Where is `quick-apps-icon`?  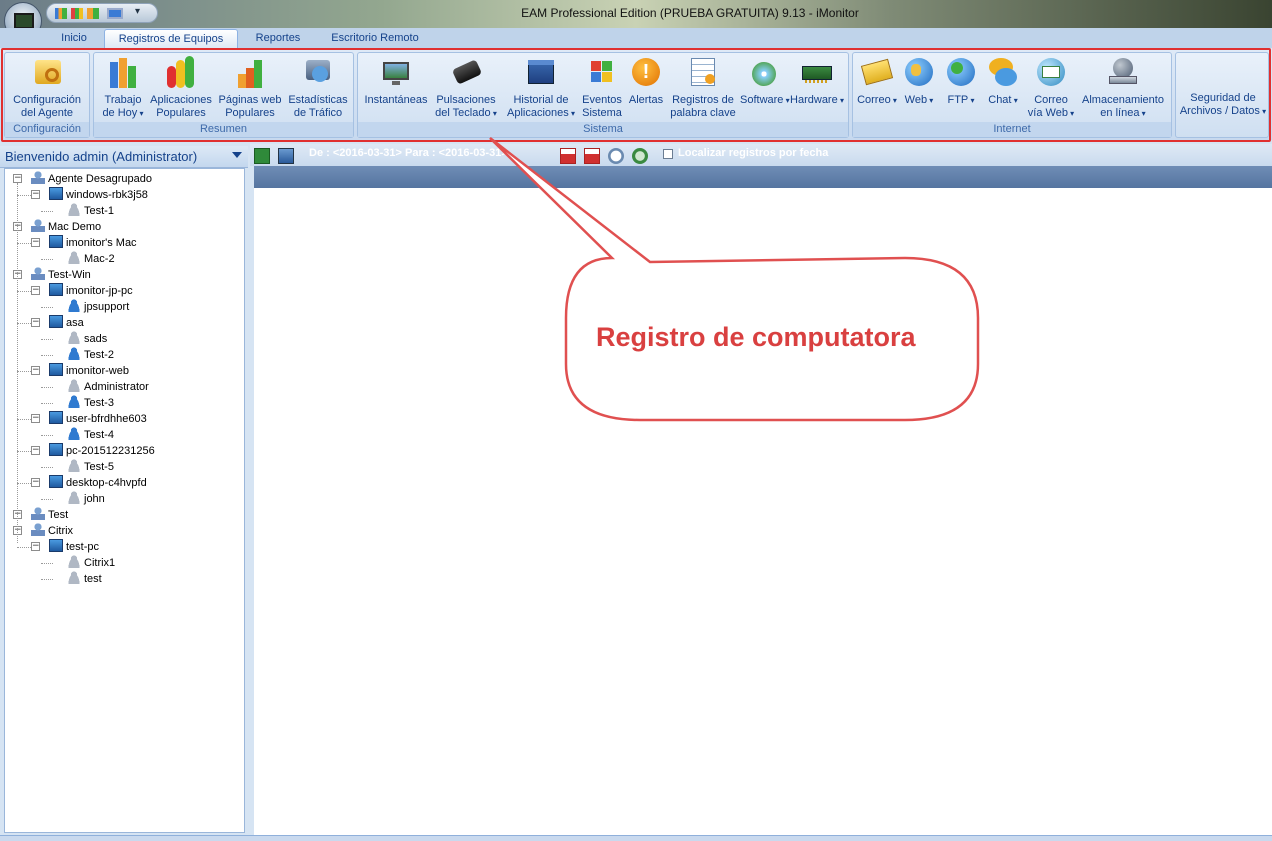 quick-apps-icon is located at coordinates (77, 13).